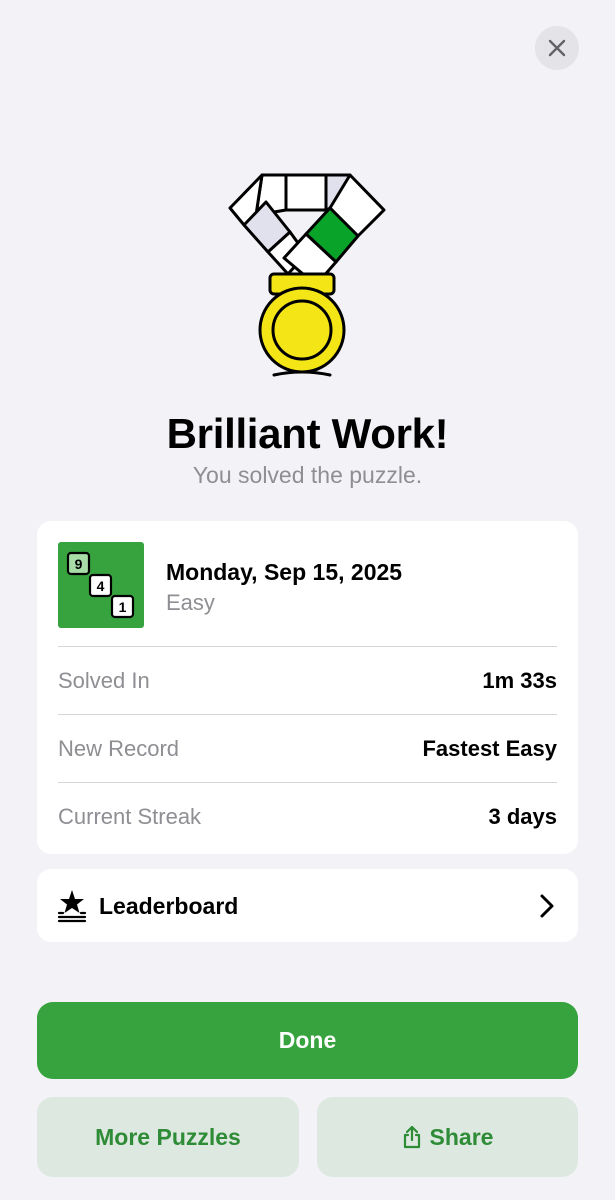 This screenshot has width=615, height=1200. I want to click on page-title: Brilliant Work!, so click(307, 433).